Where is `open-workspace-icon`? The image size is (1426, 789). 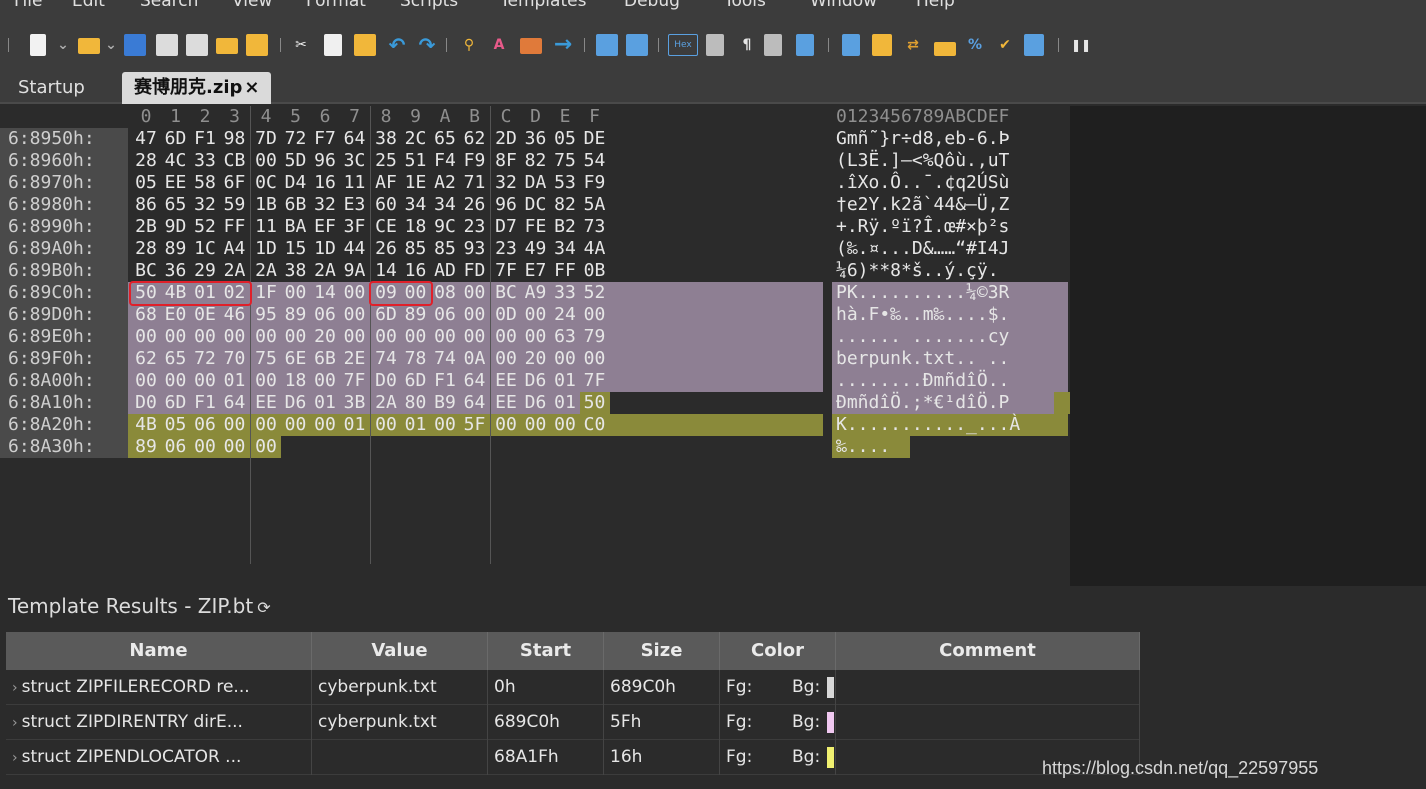 open-workspace-icon is located at coordinates (227, 46).